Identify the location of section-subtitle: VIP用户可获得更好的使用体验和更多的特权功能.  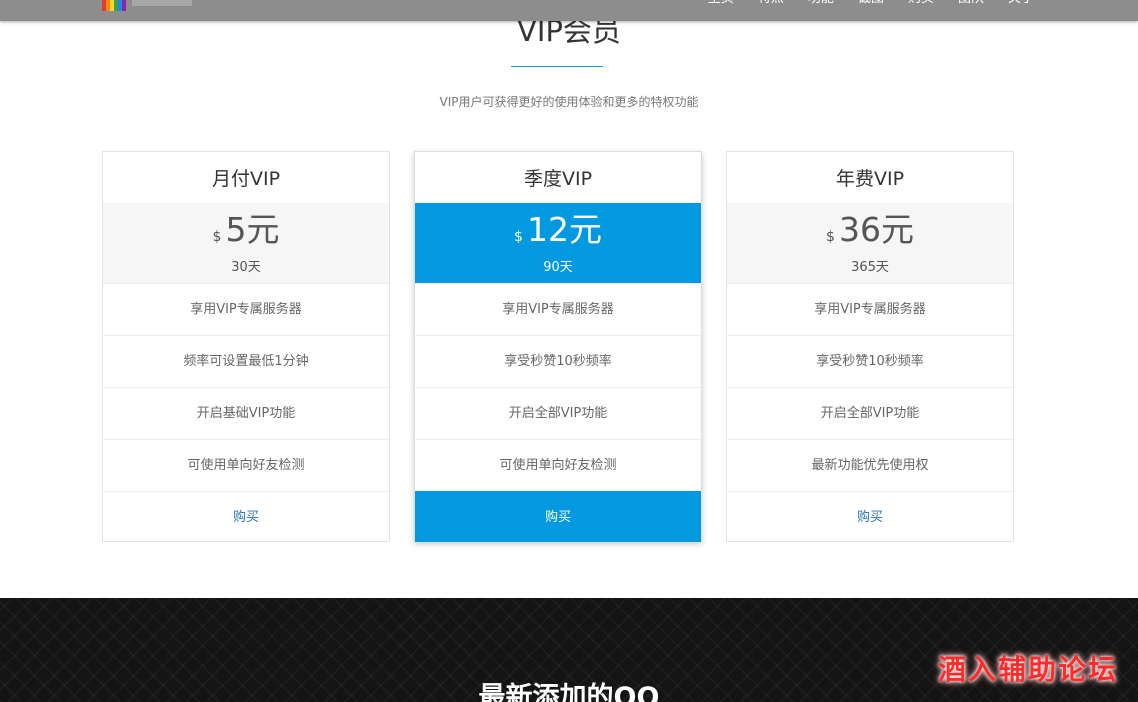
(569, 102).